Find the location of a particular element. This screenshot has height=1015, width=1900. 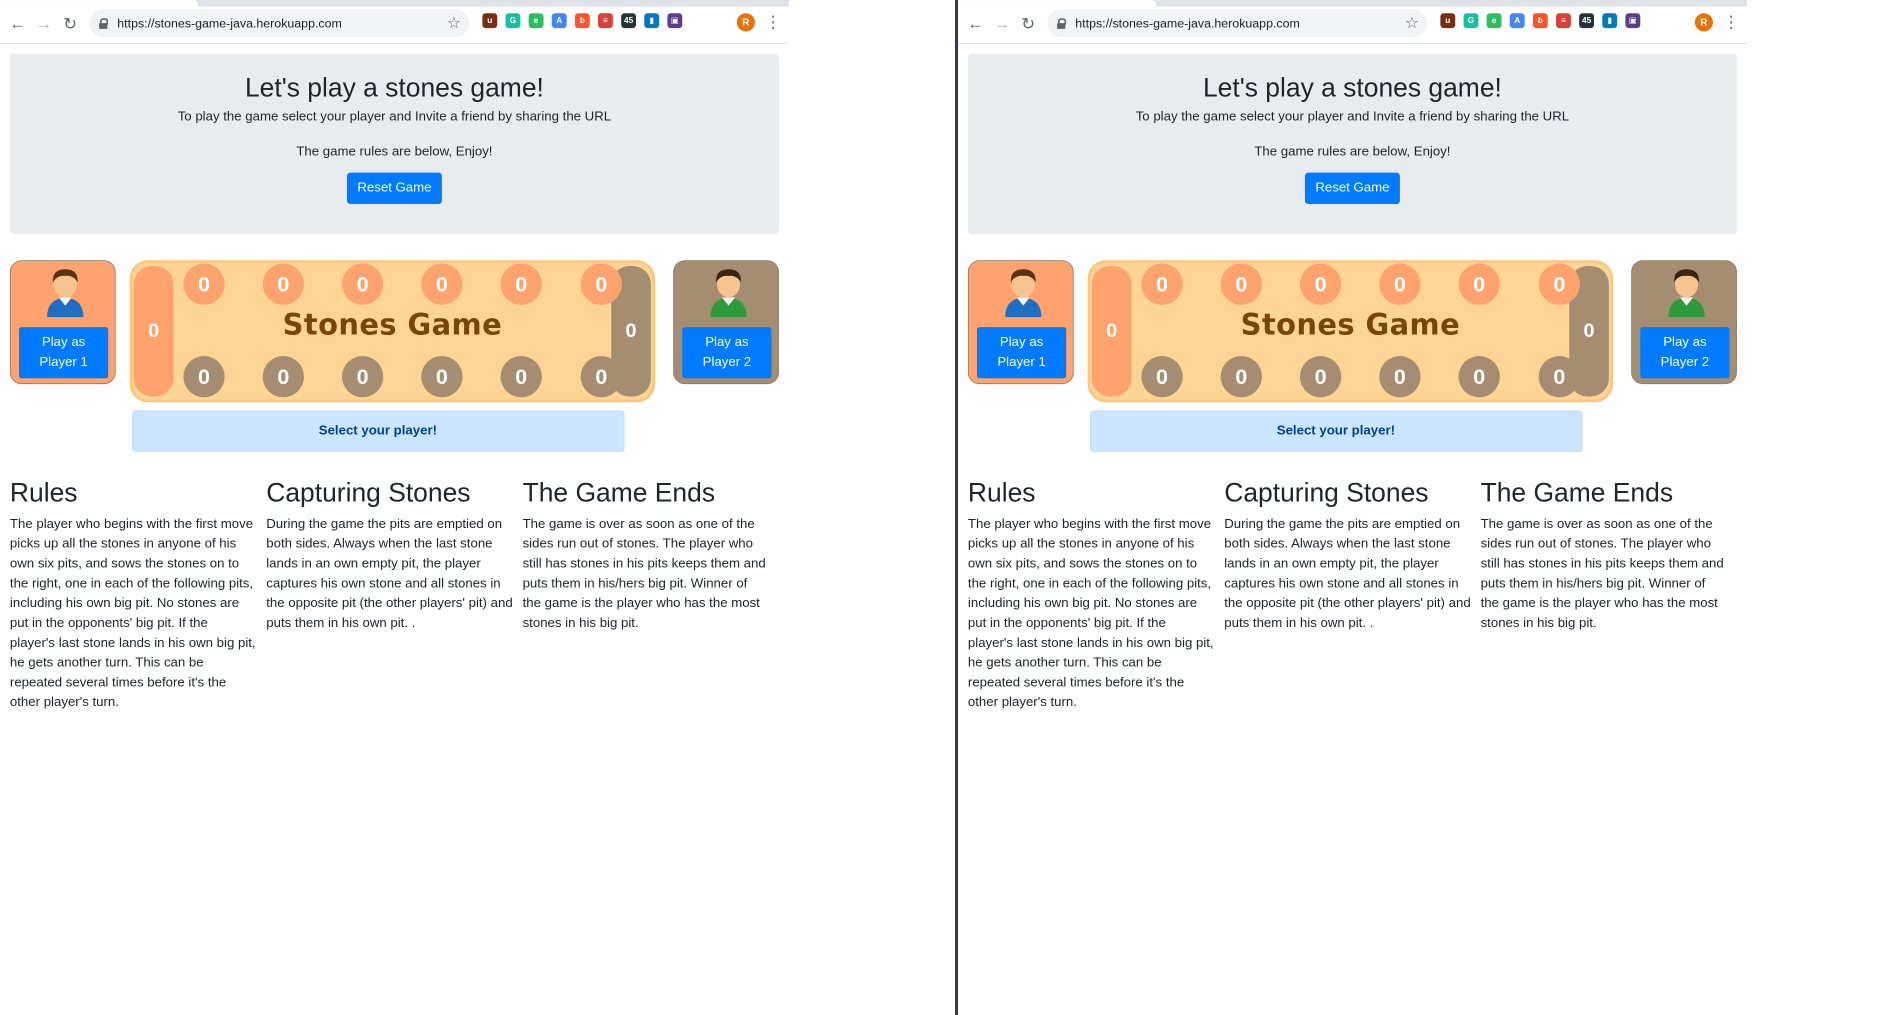

player-1-avatar-icon is located at coordinates (65, 293).